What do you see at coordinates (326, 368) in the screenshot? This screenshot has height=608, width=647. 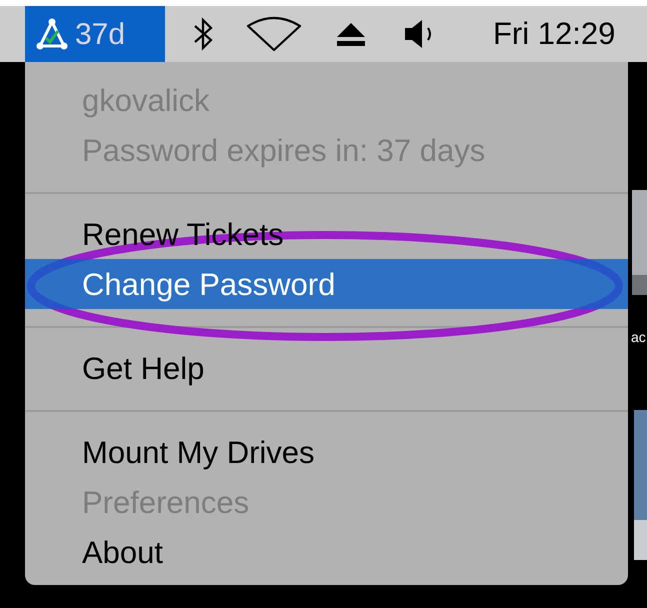 I see `menu-item: Get Help` at bounding box center [326, 368].